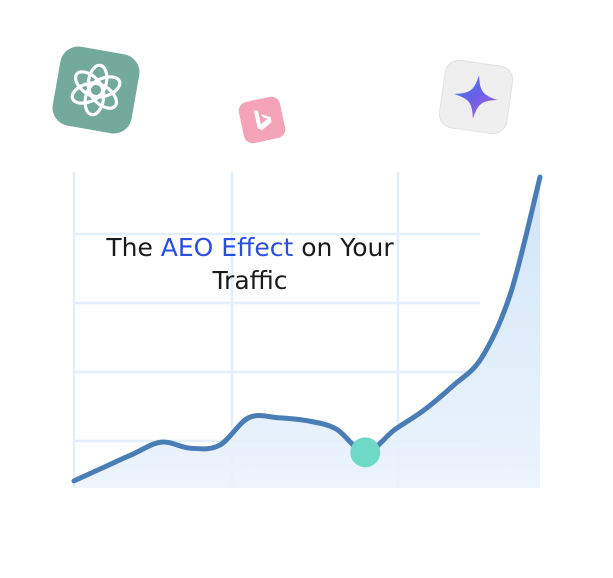  What do you see at coordinates (249, 280) in the screenshot?
I see `chart-title-line2: Traffic` at bounding box center [249, 280].